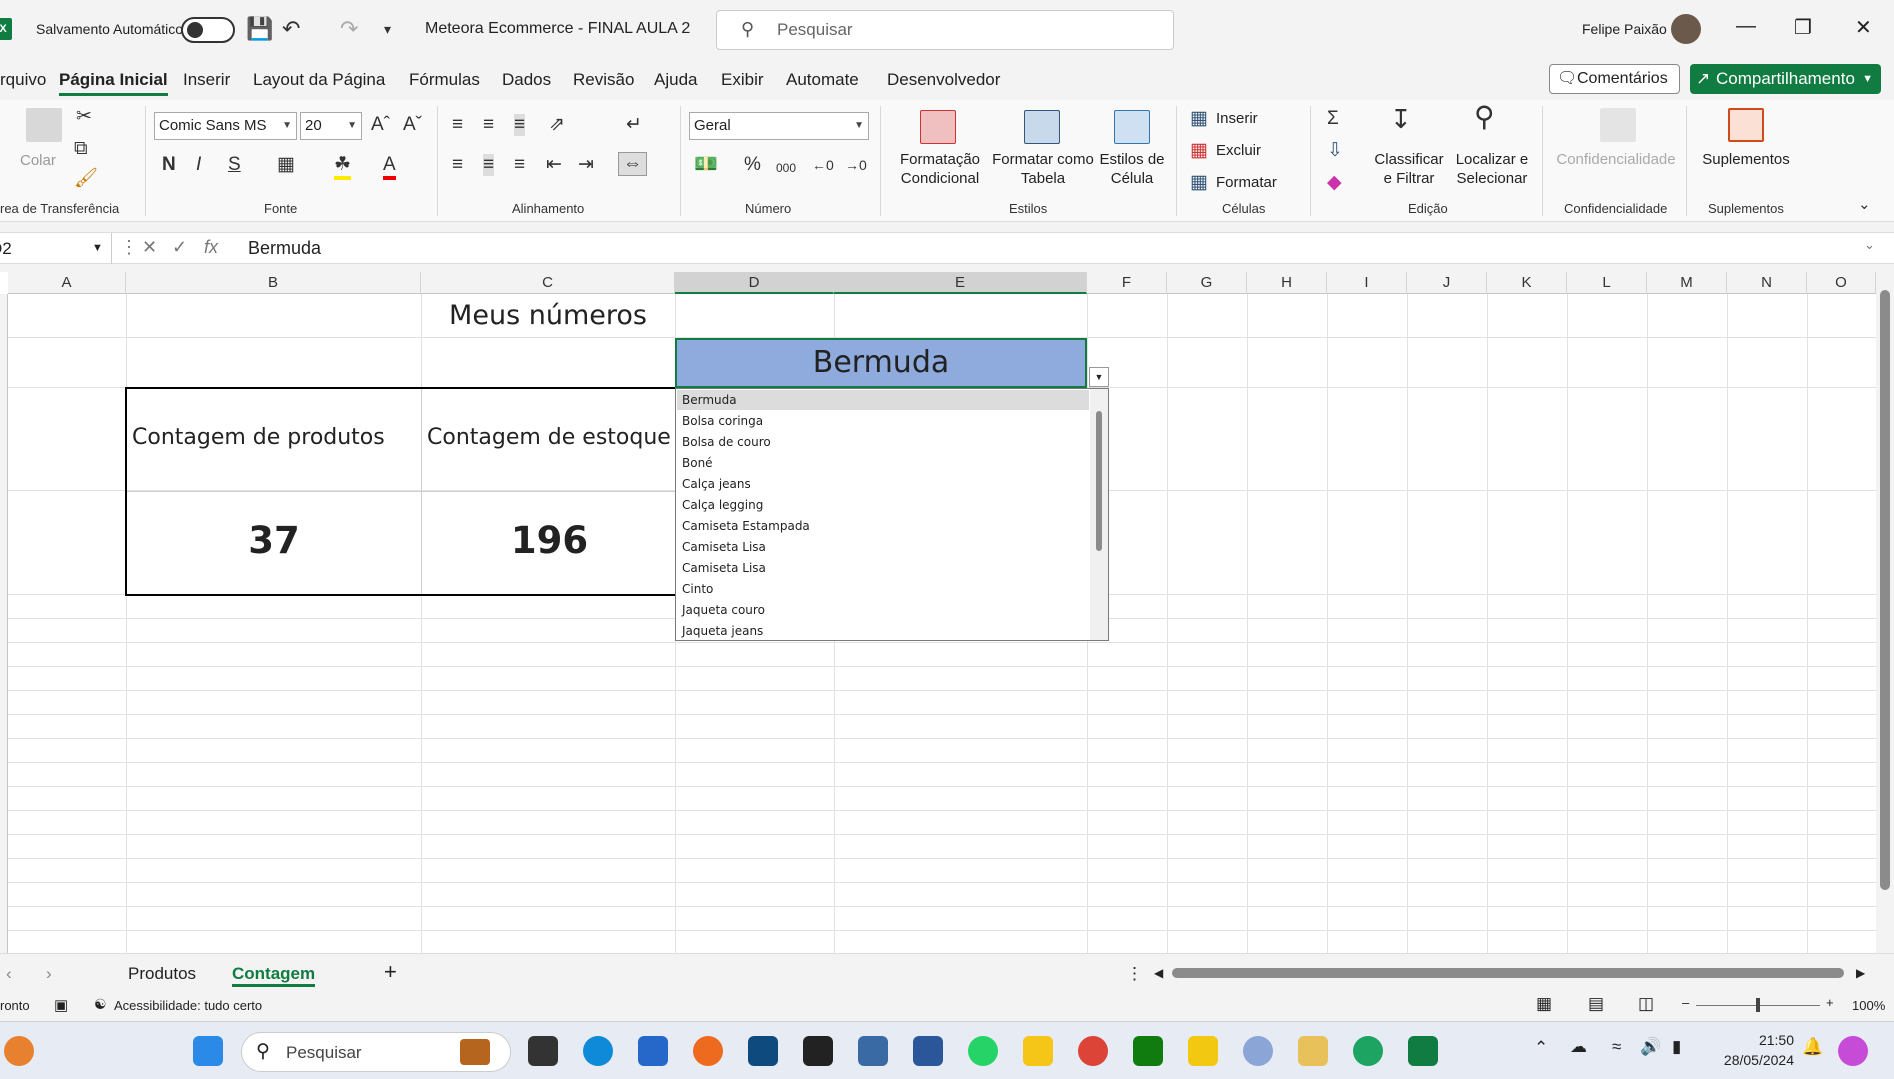 This screenshot has height=1079, width=1894. I want to click on tab-formulas: Fórmulas, so click(444, 80).